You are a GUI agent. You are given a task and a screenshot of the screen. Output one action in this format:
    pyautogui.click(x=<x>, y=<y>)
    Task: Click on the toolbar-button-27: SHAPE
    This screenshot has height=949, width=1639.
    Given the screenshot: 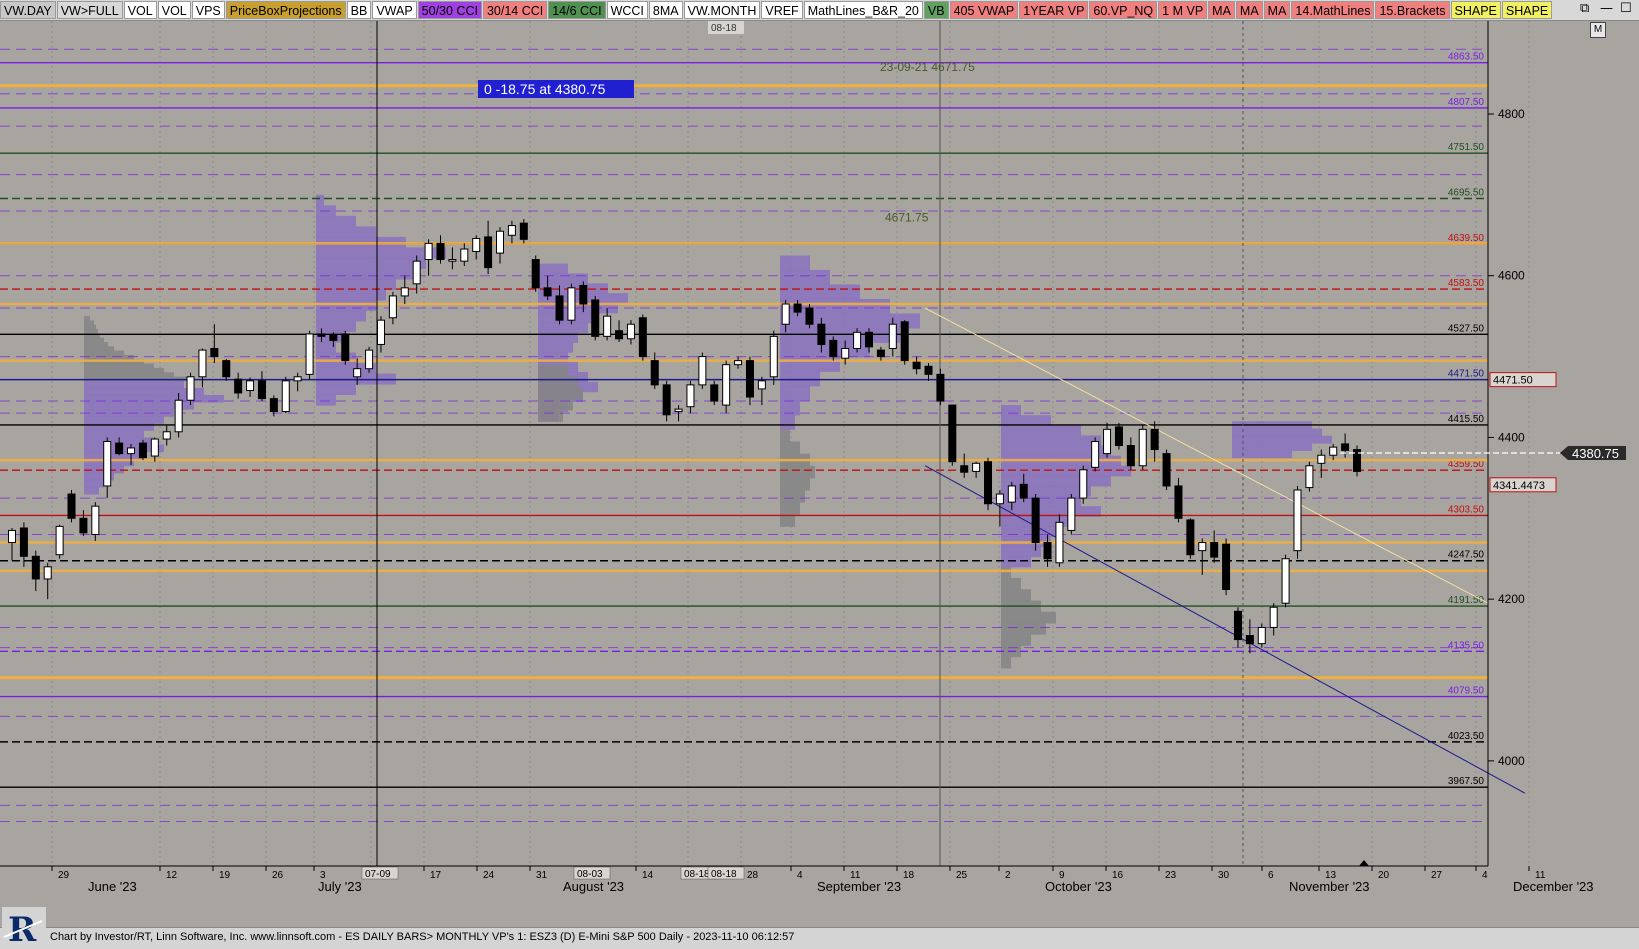 What is the action you would take?
    pyautogui.click(x=1527, y=10)
    